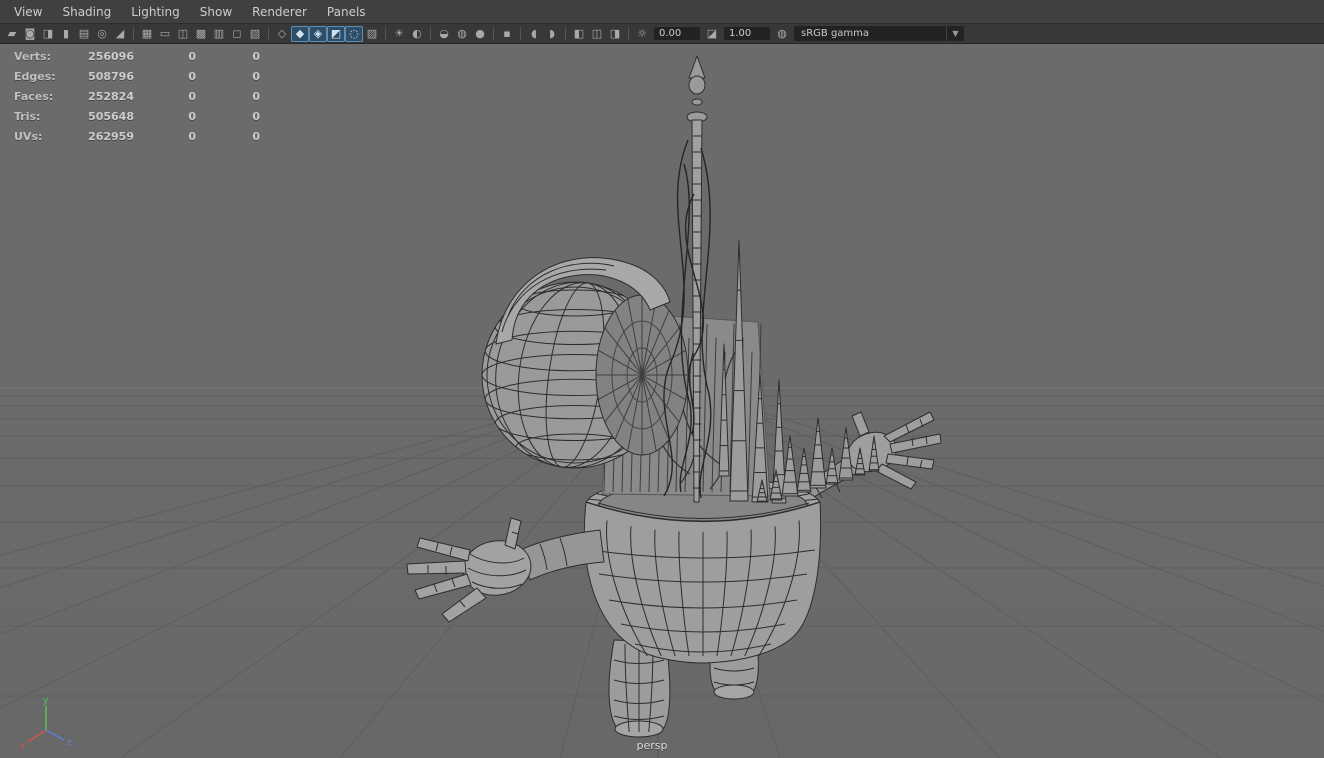  Describe the element at coordinates (677, 33) in the screenshot. I see `exposure-field: 0.00` at that location.